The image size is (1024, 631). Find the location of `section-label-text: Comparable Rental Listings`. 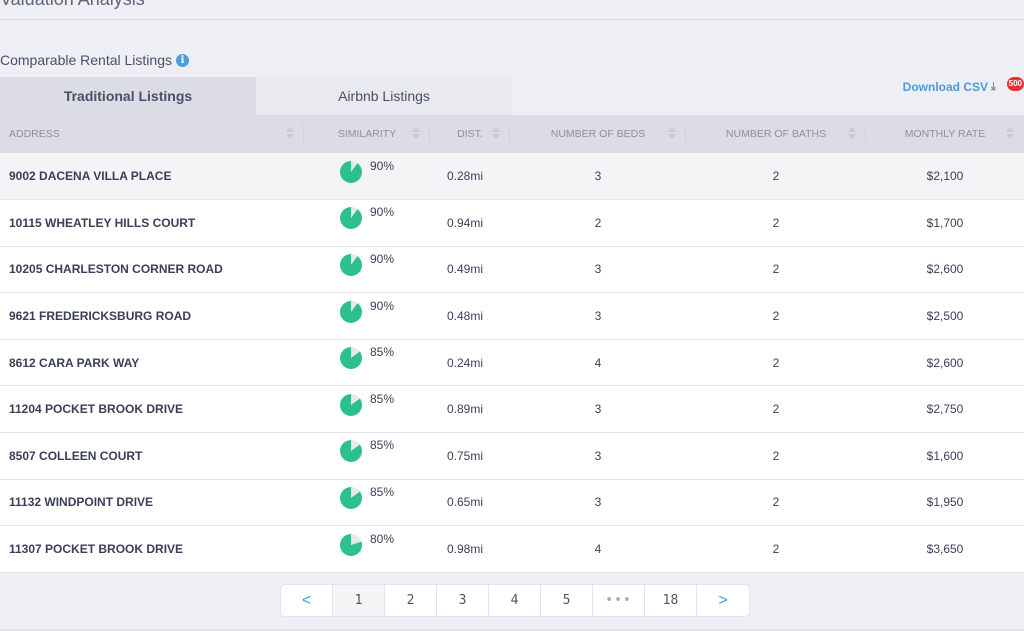

section-label-text: Comparable Rental Listings is located at coordinates (86, 60).